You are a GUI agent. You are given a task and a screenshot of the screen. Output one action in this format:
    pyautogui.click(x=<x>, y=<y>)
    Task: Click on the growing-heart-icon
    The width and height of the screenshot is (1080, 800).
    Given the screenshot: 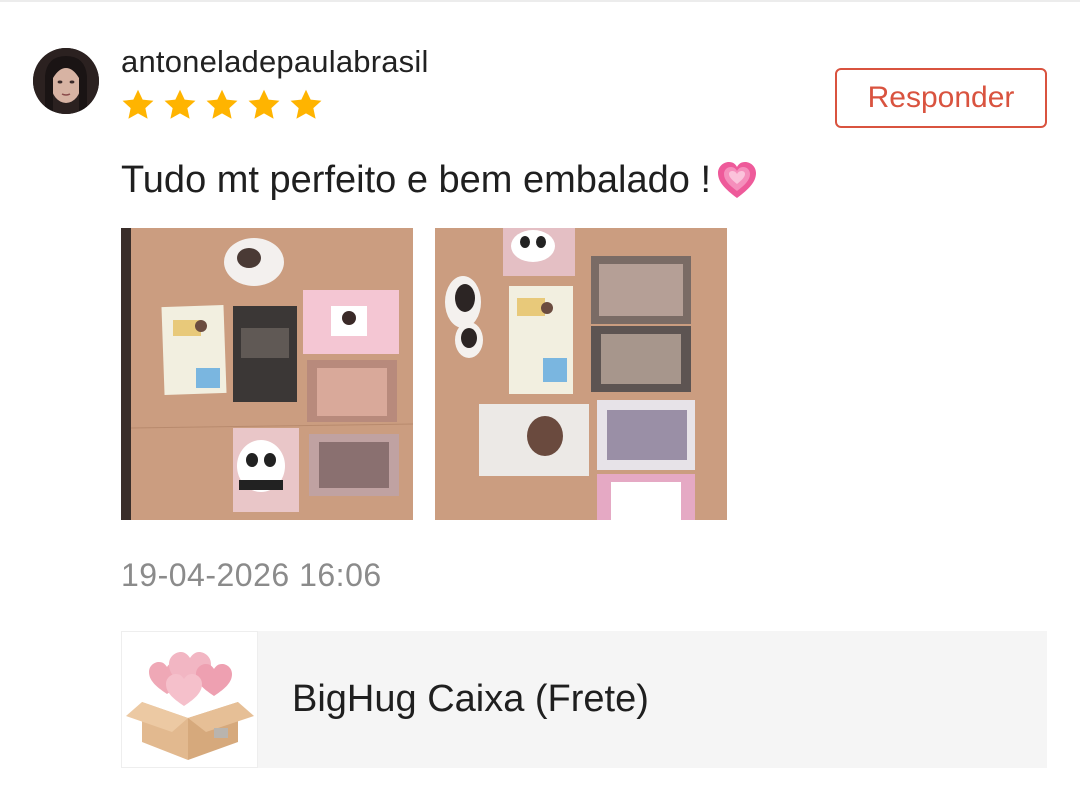 What is the action you would take?
    pyautogui.click(x=737, y=180)
    